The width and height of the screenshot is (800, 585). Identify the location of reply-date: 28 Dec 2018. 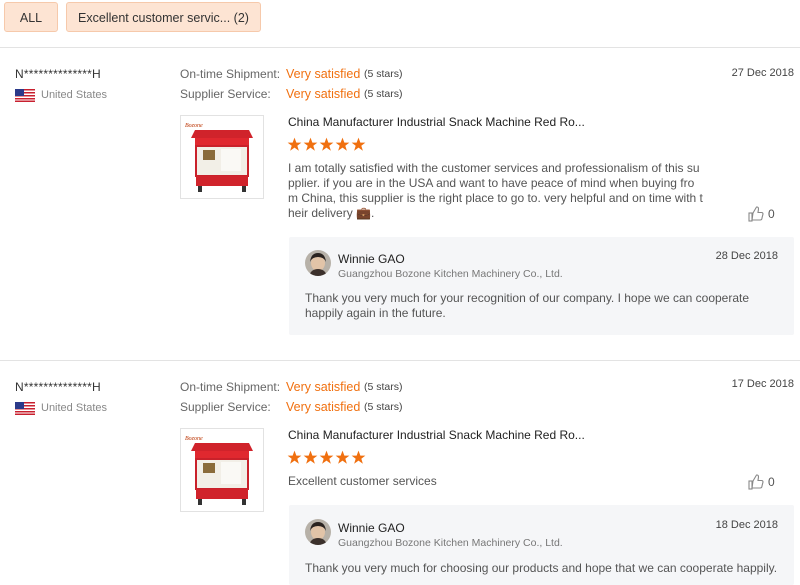
(746, 256).